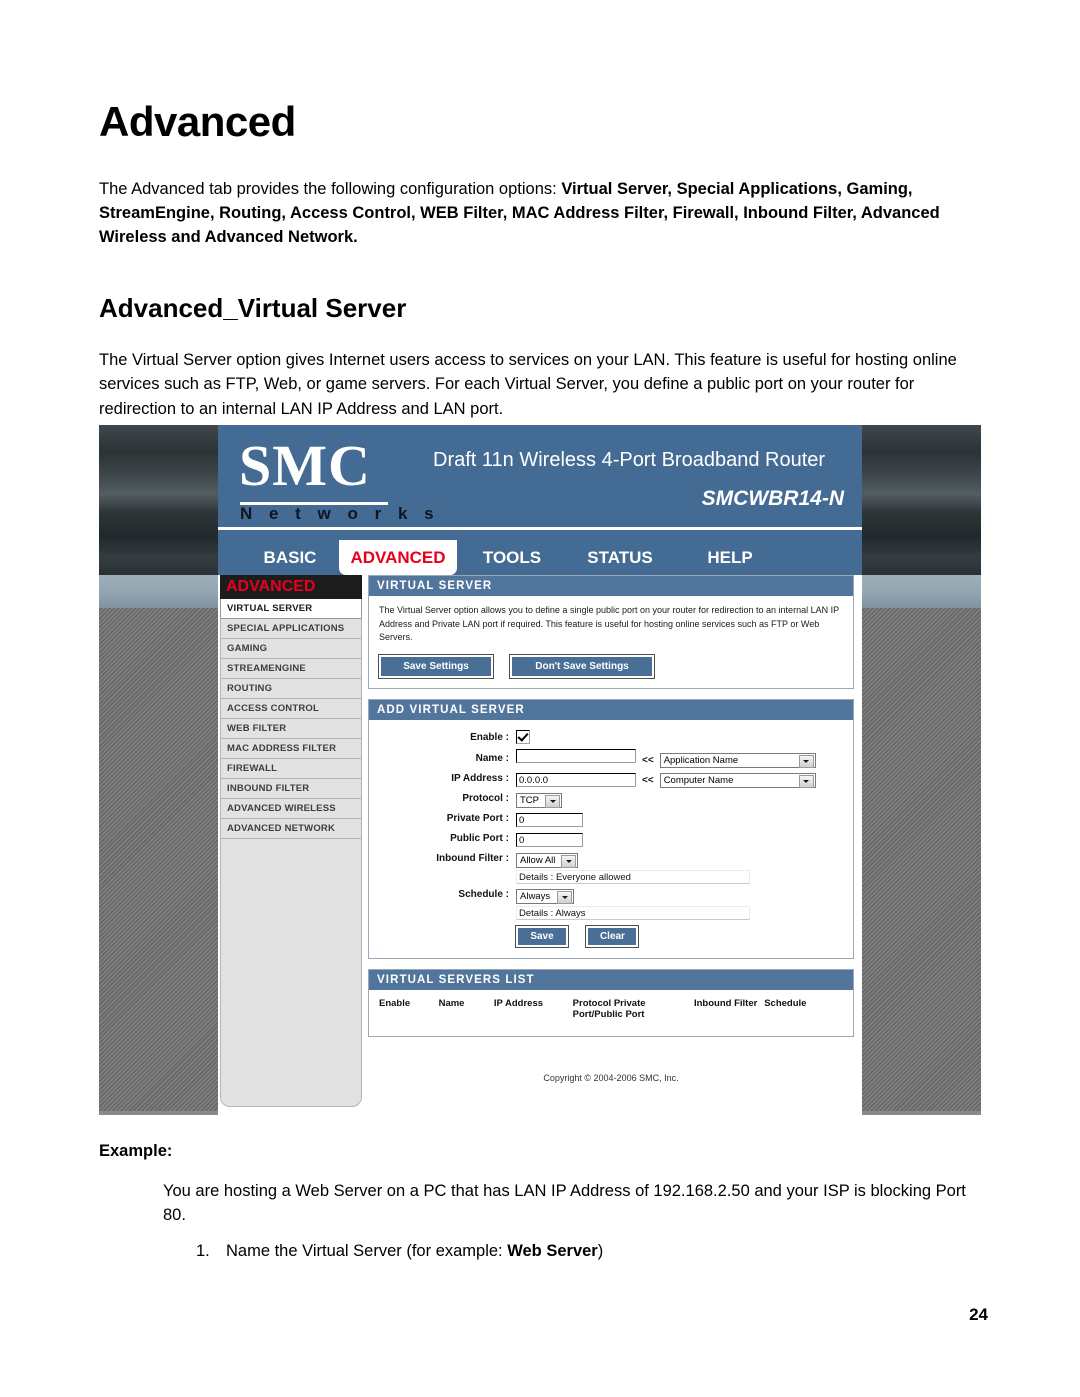 This screenshot has height=1397, width=1080. I want to click on schedule-select: Always, so click(545, 896).